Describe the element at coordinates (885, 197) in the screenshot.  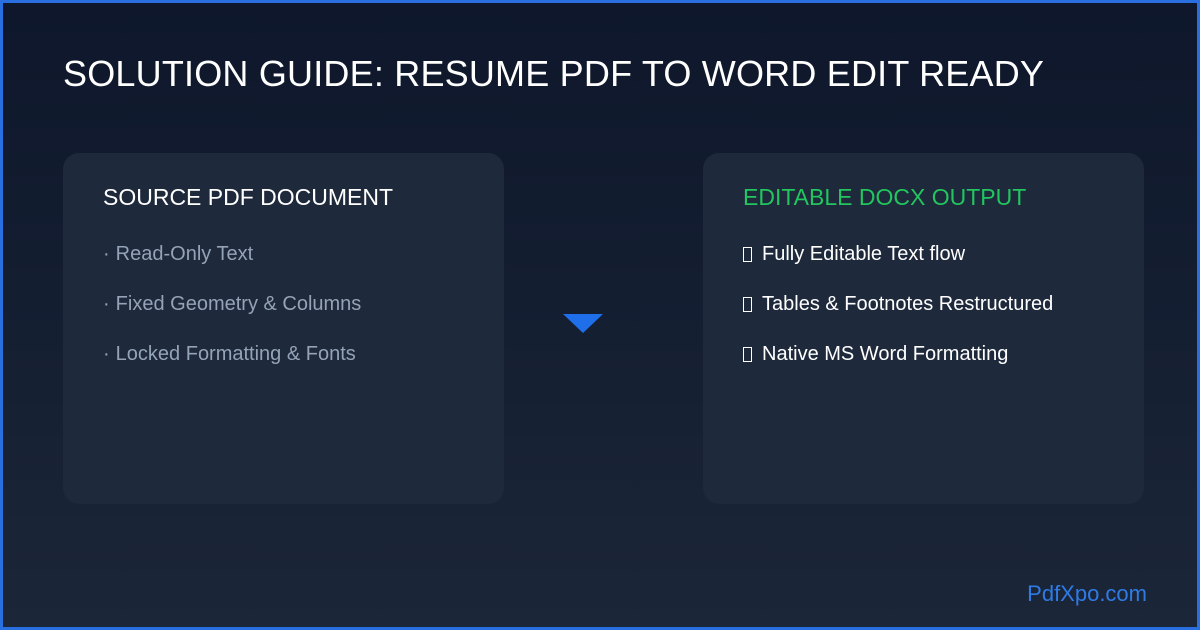
I see `output-card-heading: EDITABLE DOCX OUTPUT` at that location.